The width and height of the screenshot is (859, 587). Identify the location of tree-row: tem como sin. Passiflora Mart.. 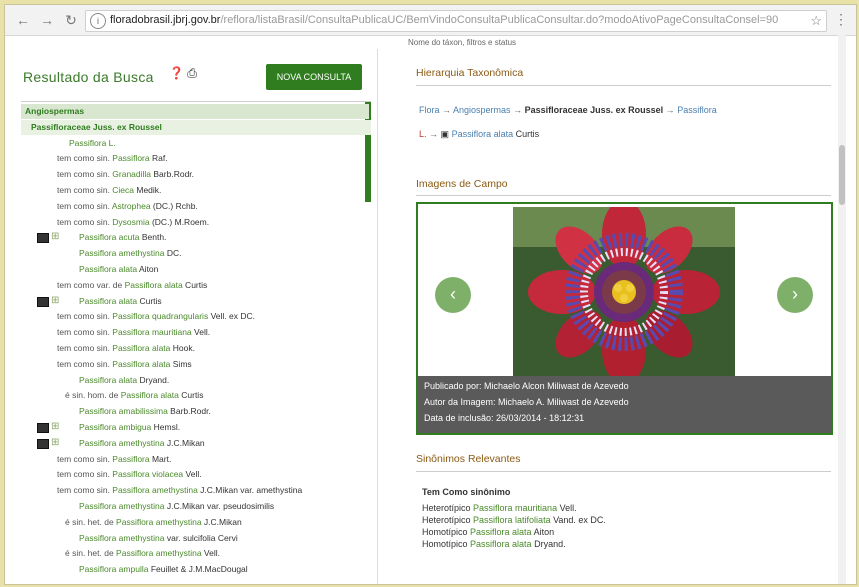
(114, 459).